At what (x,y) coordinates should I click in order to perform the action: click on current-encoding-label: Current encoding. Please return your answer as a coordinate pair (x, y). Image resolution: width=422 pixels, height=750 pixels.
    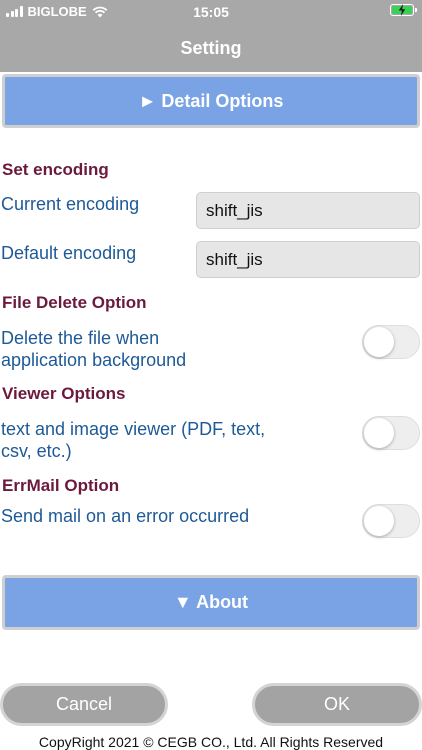
    Looking at the image, I should click on (70, 204).